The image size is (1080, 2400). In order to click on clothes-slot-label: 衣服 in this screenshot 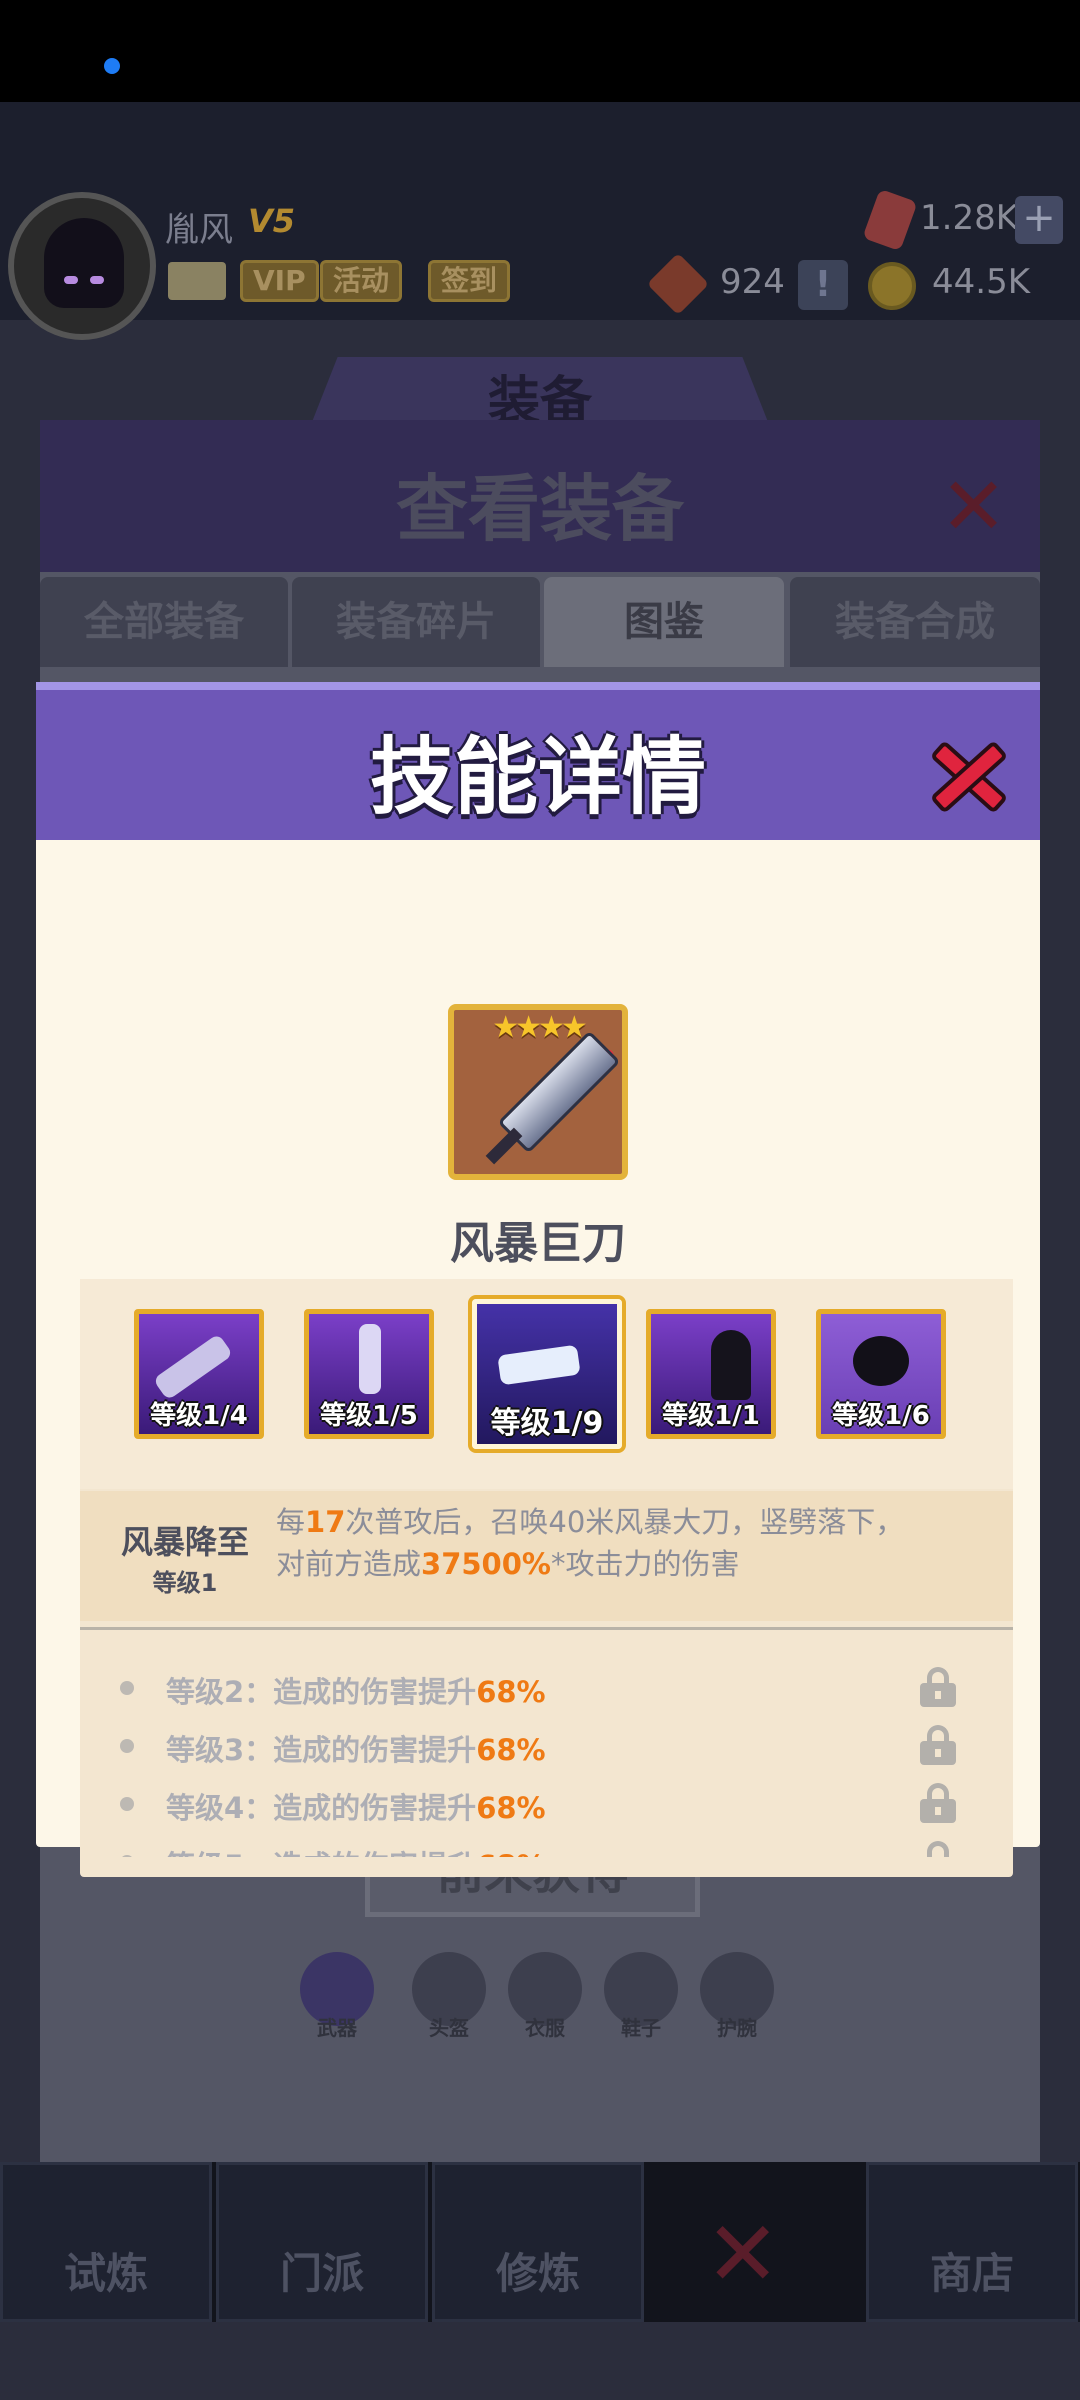, I will do `click(545, 2028)`.